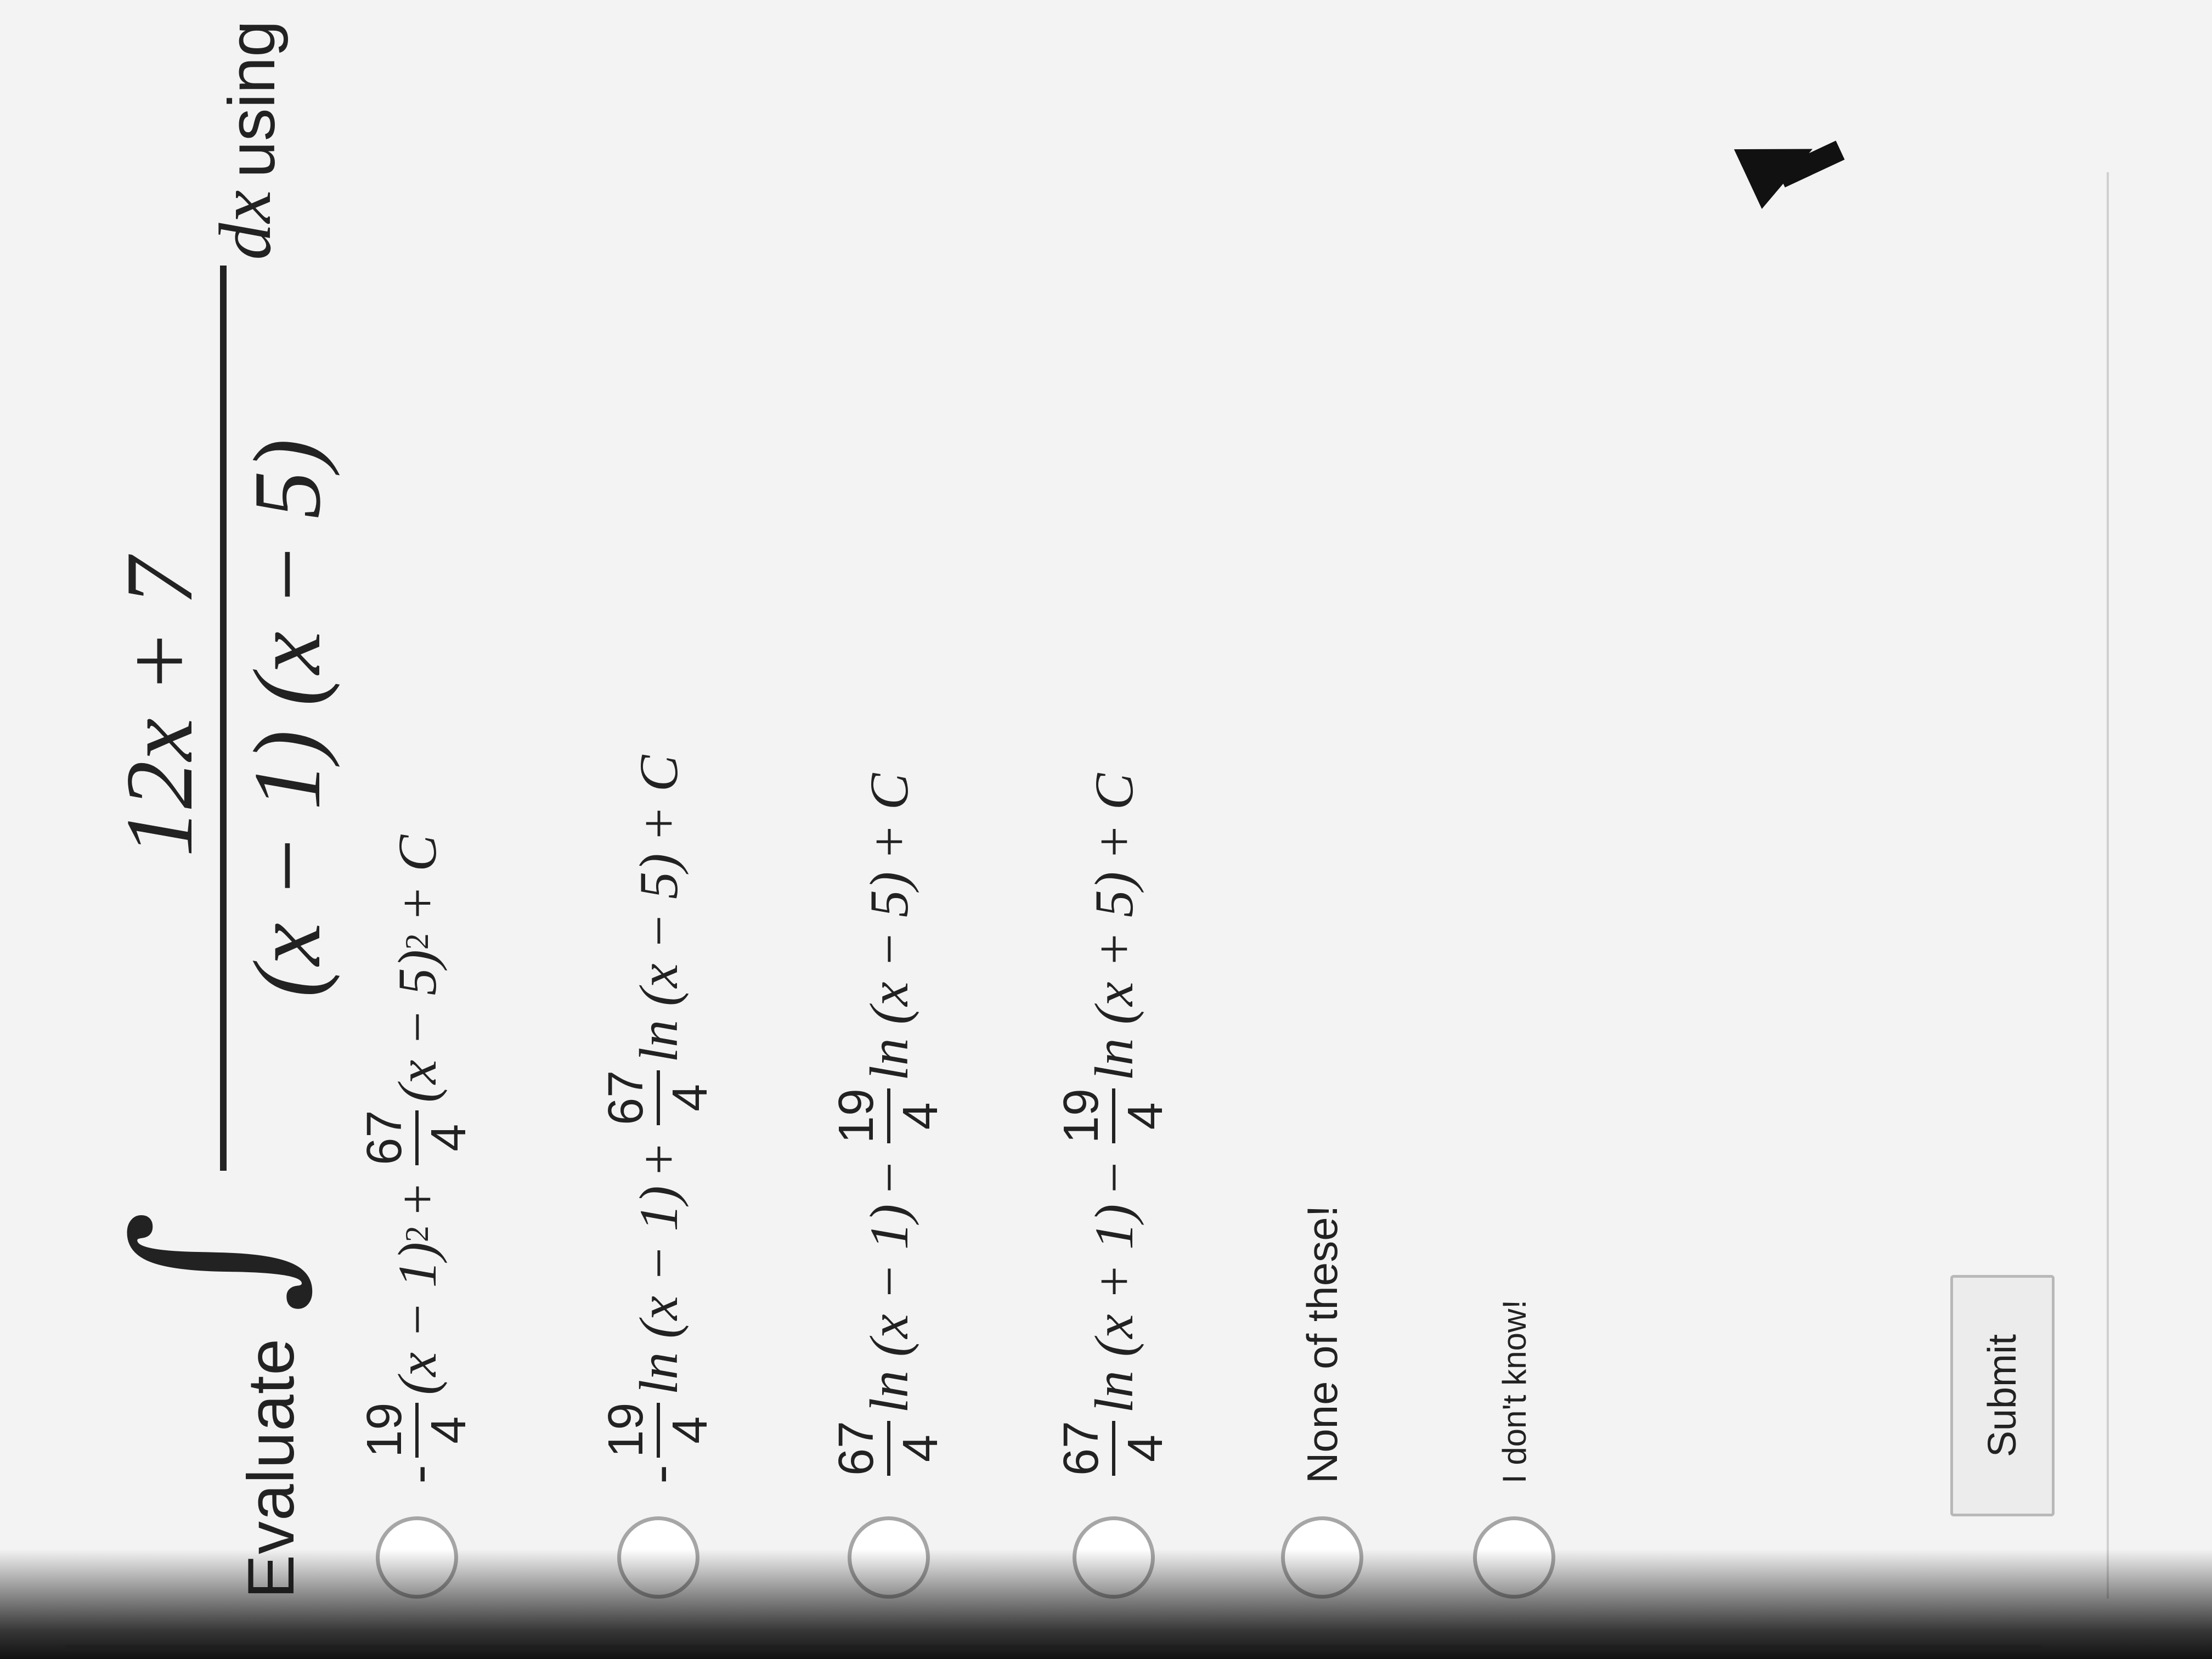 The height and width of the screenshot is (1659, 2212). What do you see at coordinates (2002, 1396) in the screenshot?
I see `submit-button: Submit` at bounding box center [2002, 1396].